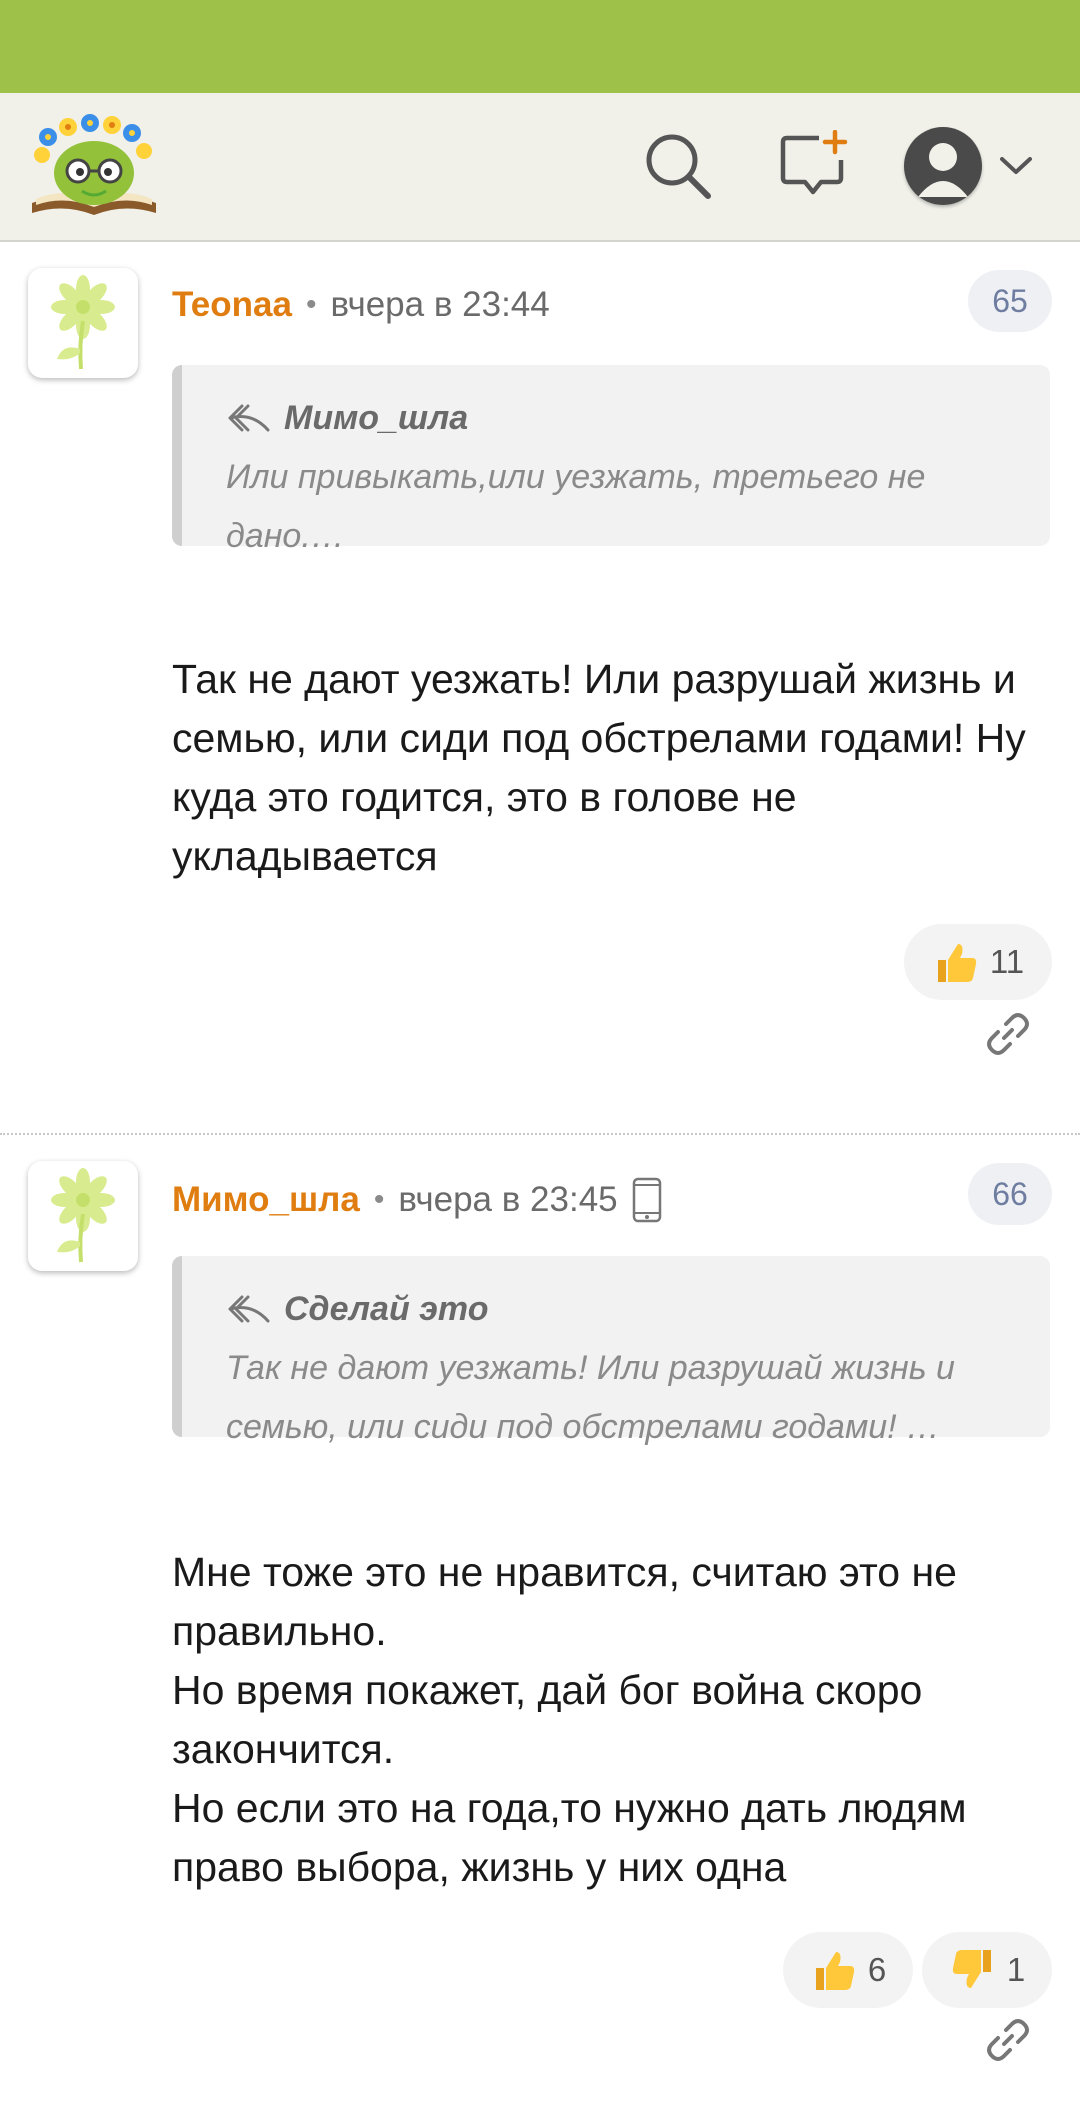 Image resolution: width=1080 pixels, height=2126 pixels. What do you see at coordinates (971, 1969) in the screenshot?
I see `thumbs-down-icon` at bounding box center [971, 1969].